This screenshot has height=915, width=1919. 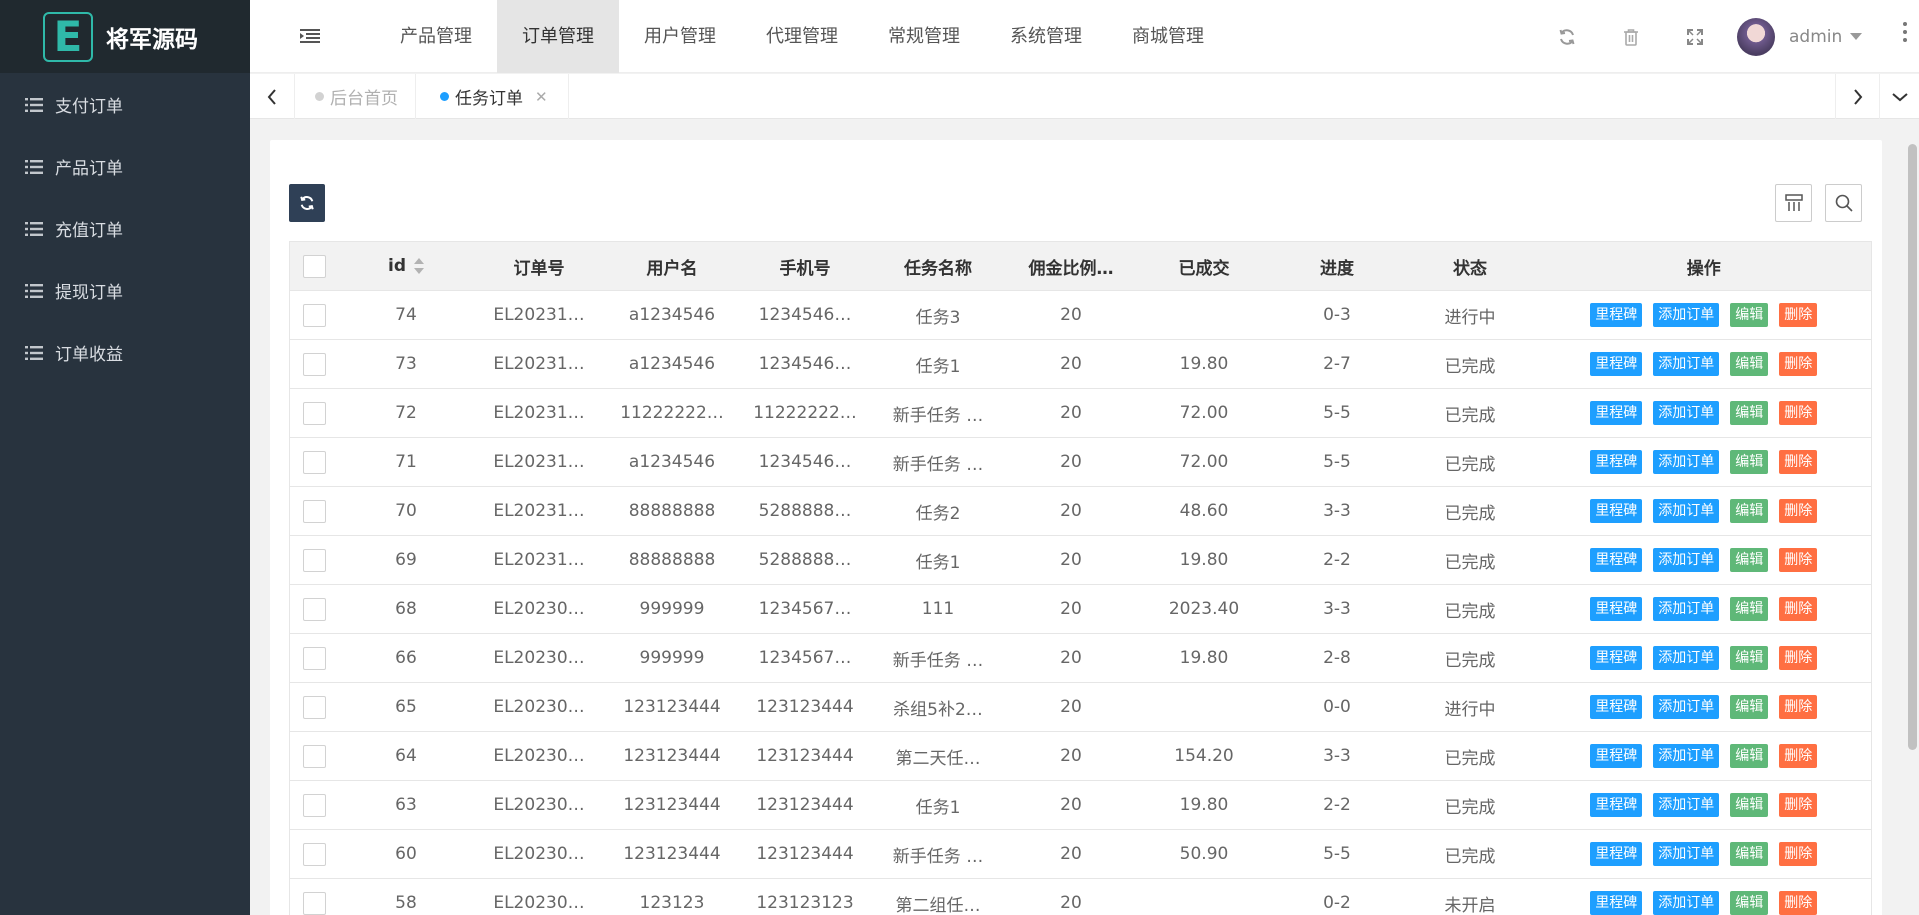 I want to click on table-search-button, so click(x=1843, y=203).